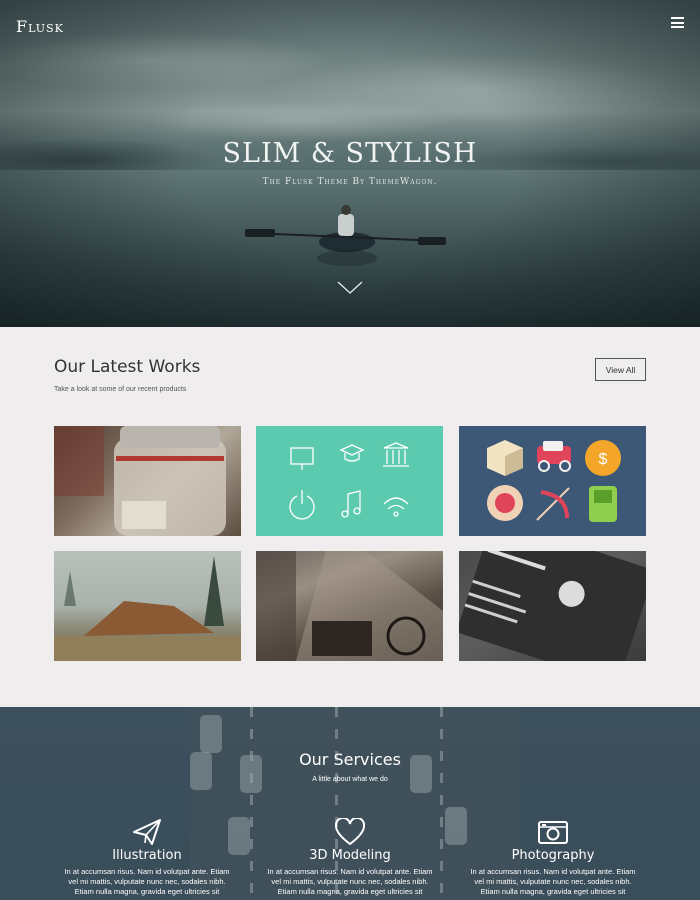  What do you see at coordinates (553, 832) in the screenshot?
I see `camera-icon` at bounding box center [553, 832].